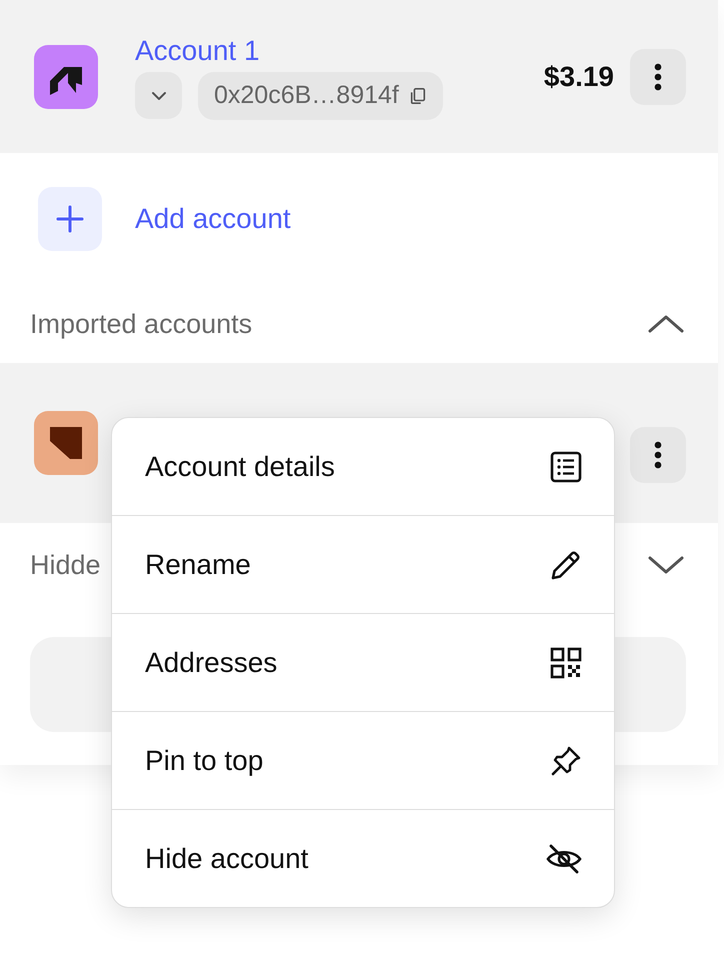 Image resolution: width=724 pixels, height=960 pixels. Describe the element at coordinates (579, 76) in the screenshot. I see `account-balance: $3.19` at that location.